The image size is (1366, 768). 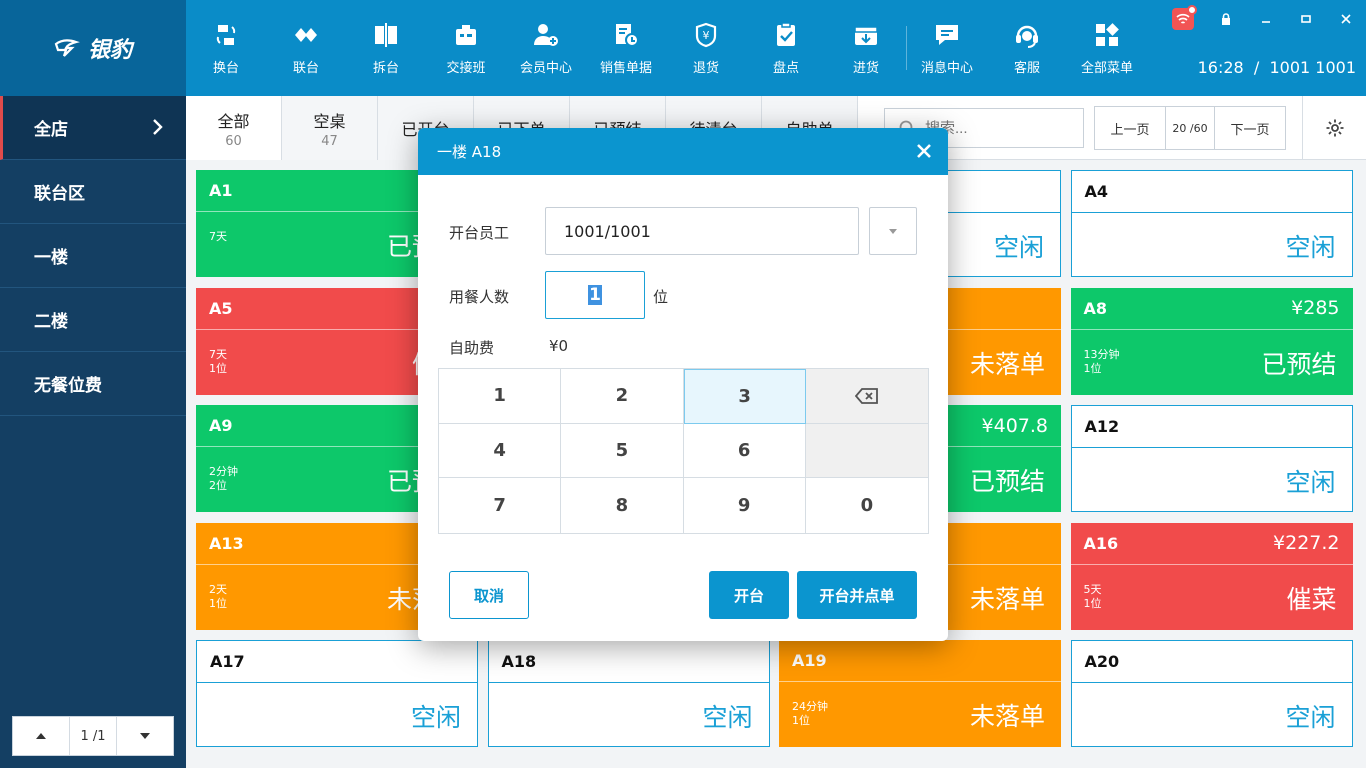 I want to click on sidebar-item-label: 一楼, so click(x=51, y=258).